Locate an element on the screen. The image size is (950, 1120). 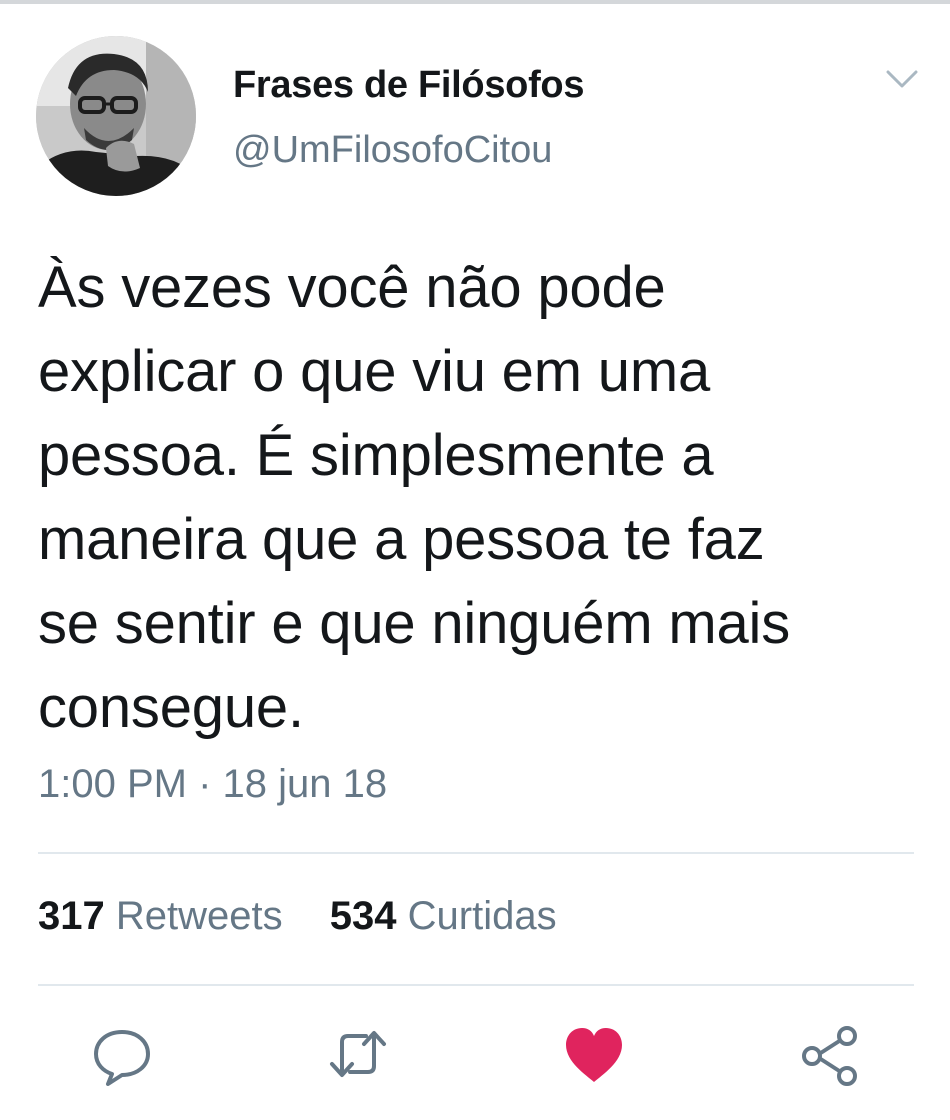
likes-stat: 534 Curtidas is located at coordinates (443, 916).